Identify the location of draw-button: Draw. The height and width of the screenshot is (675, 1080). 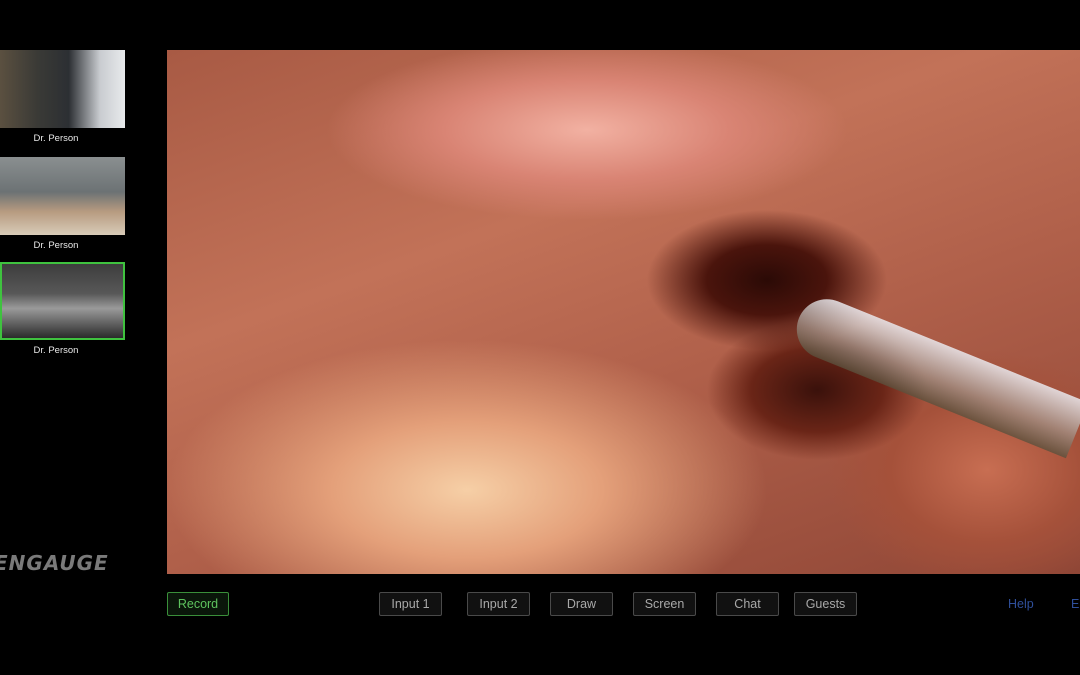
(581, 604).